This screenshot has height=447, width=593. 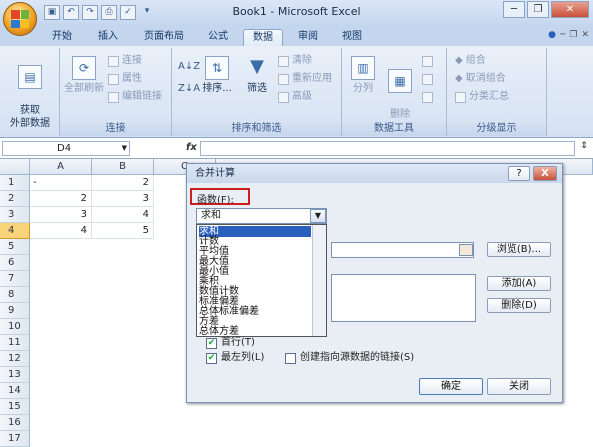 What do you see at coordinates (61, 231) in the screenshot?
I see `cell-A4: 4` at bounding box center [61, 231].